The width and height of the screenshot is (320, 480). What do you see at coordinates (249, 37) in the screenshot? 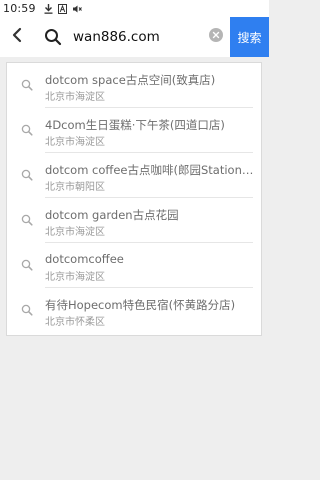
I see `search-button: 搜索` at bounding box center [249, 37].